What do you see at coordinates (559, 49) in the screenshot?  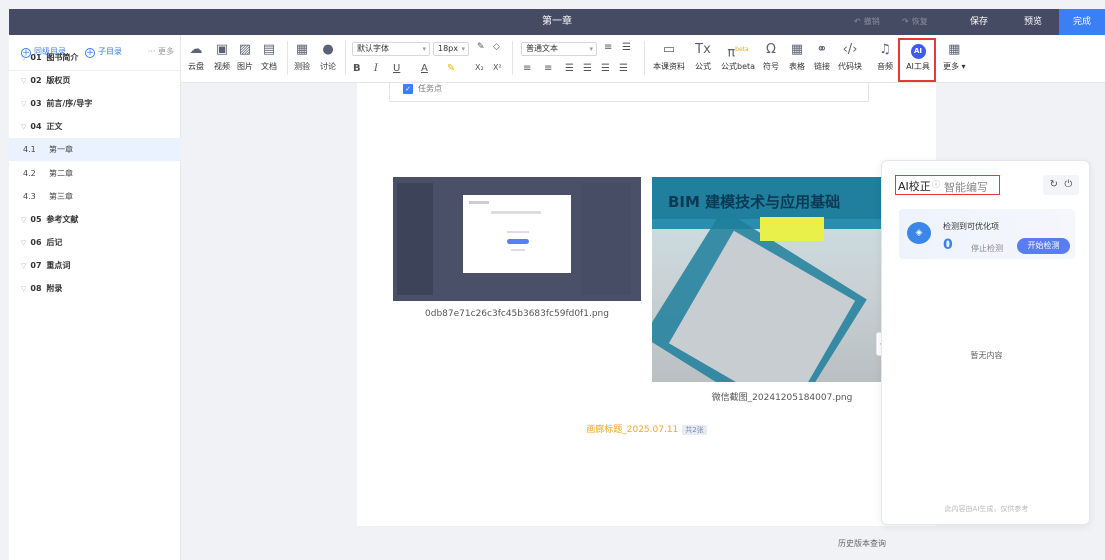 I see `paragraph-style-select: 普通文本 ▾` at bounding box center [559, 49].